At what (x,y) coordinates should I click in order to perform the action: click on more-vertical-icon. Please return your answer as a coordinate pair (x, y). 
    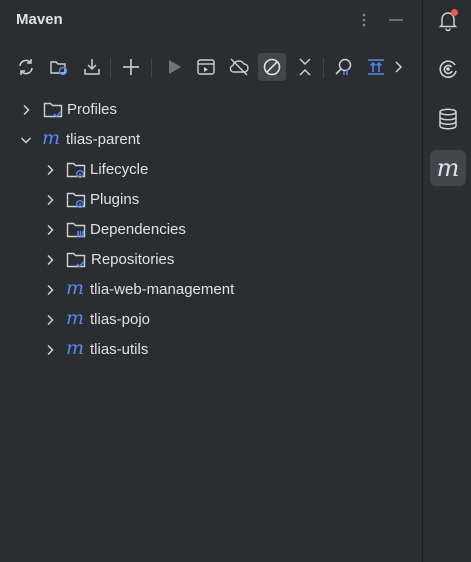
    Looking at the image, I should click on (364, 20).